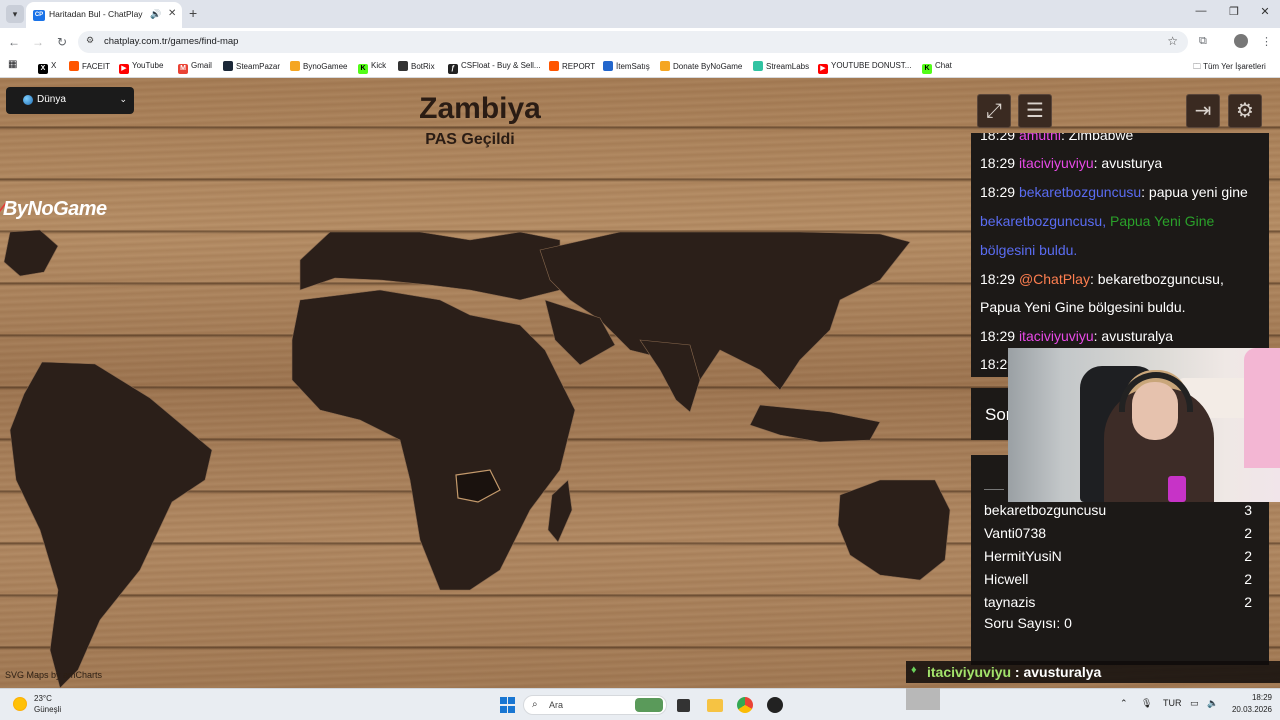  I want to click on bynogame-logo-text: ByNoGame, so click(54, 209).